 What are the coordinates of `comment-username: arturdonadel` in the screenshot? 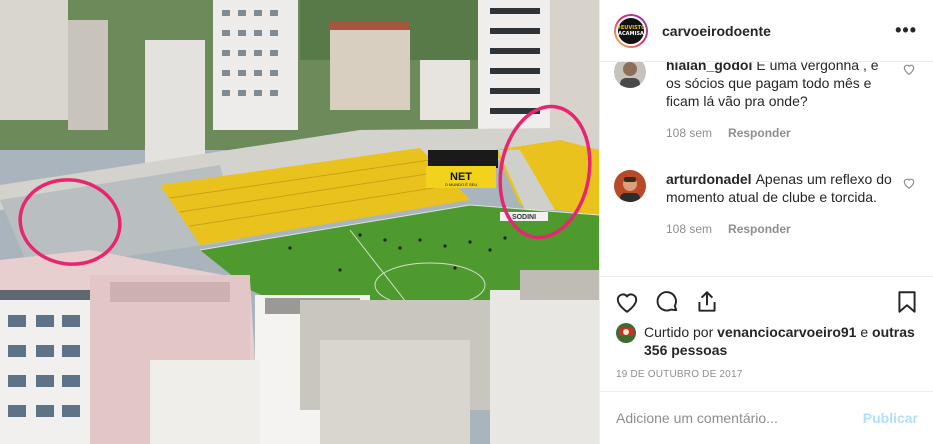 It's located at (709, 179).